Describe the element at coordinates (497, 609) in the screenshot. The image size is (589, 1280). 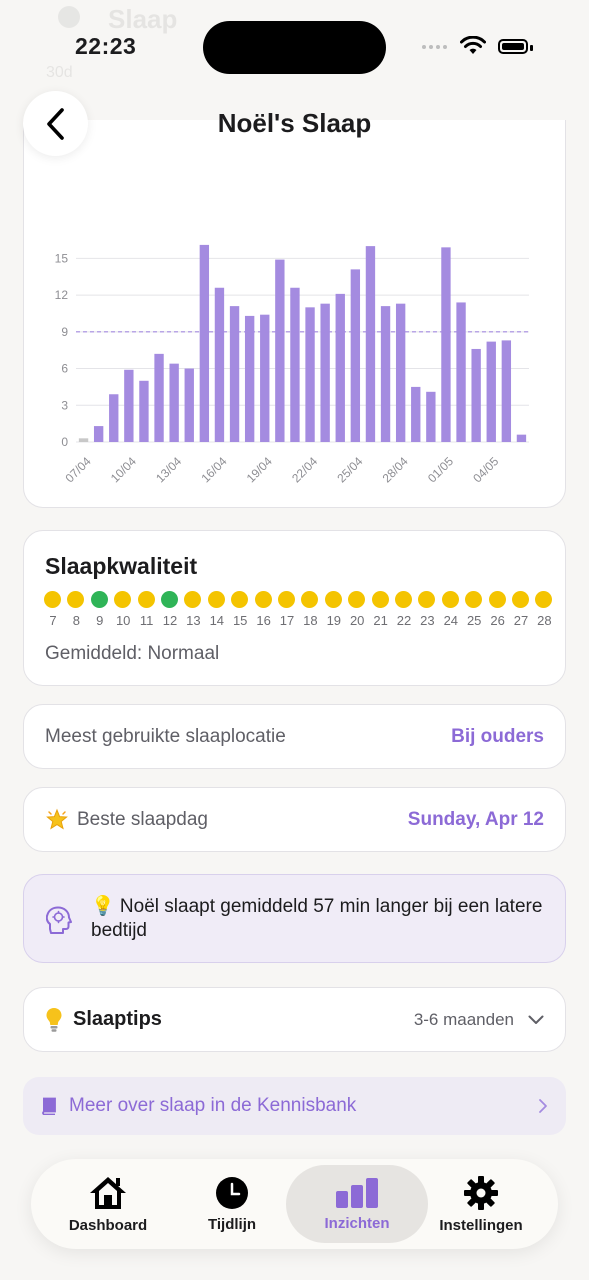
I see `quality-day: 26` at that location.